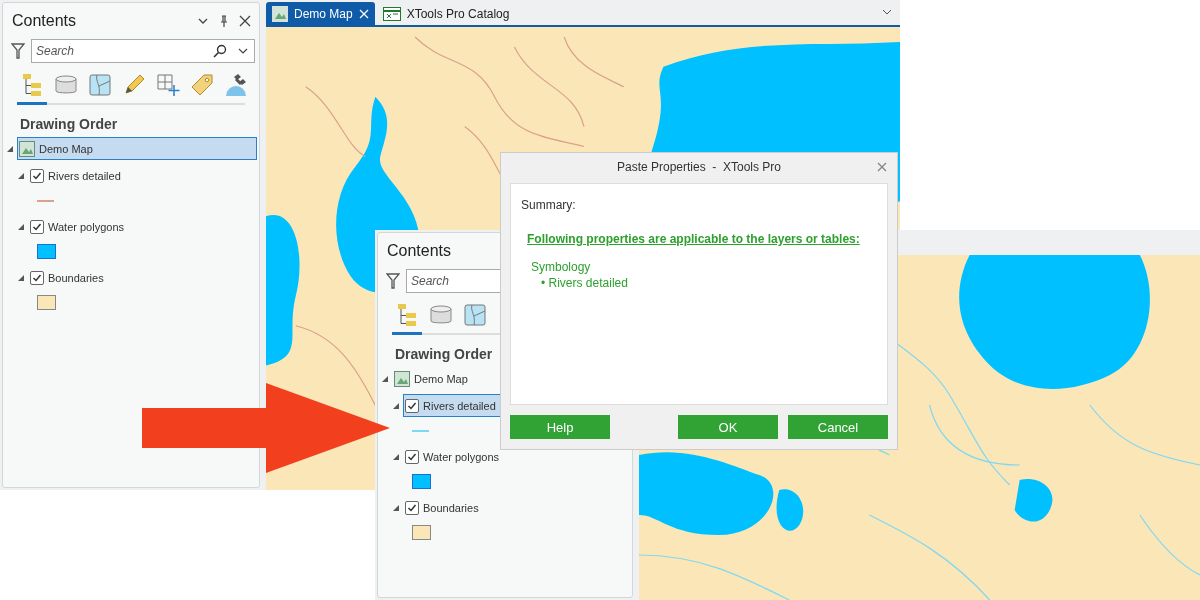  What do you see at coordinates (704, 267) in the screenshot?
I see `property-group: Symbology` at bounding box center [704, 267].